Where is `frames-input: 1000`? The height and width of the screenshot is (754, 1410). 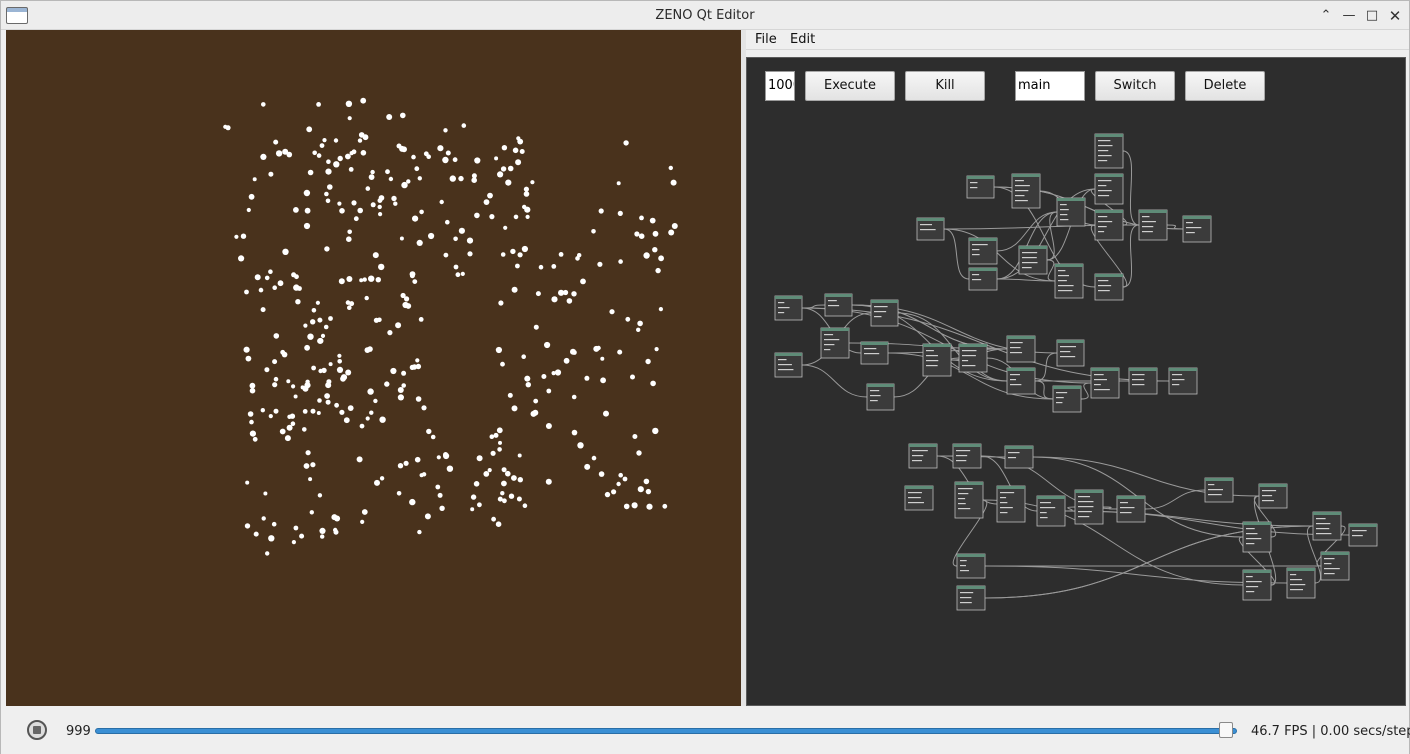
frames-input: 1000 is located at coordinates (780, 86).